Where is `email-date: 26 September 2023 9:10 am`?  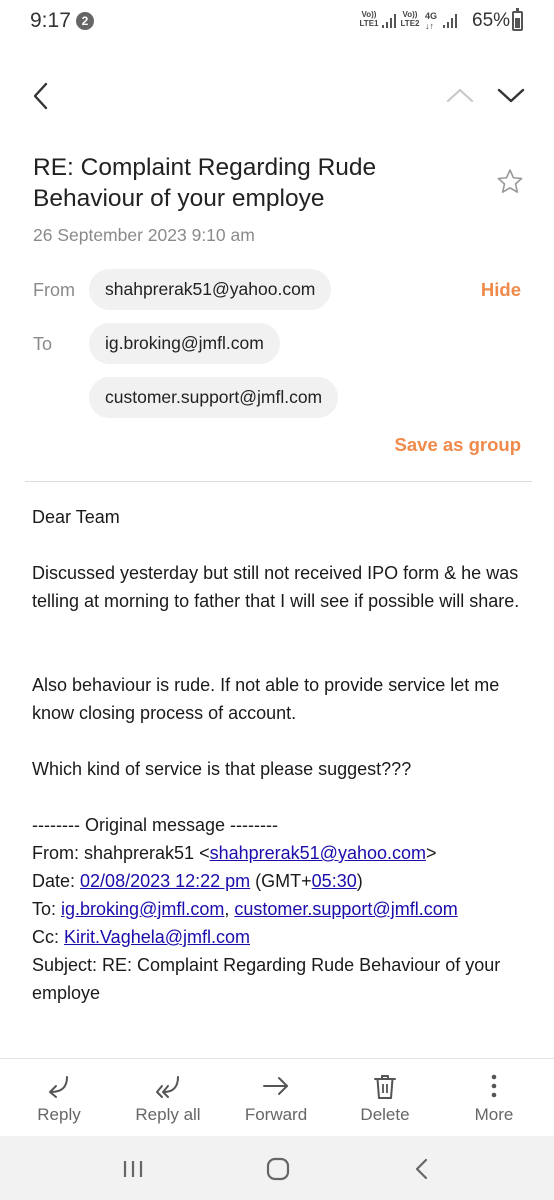
email-date: 26 September 2023 9:10 am is located at coordinates (144, 235).